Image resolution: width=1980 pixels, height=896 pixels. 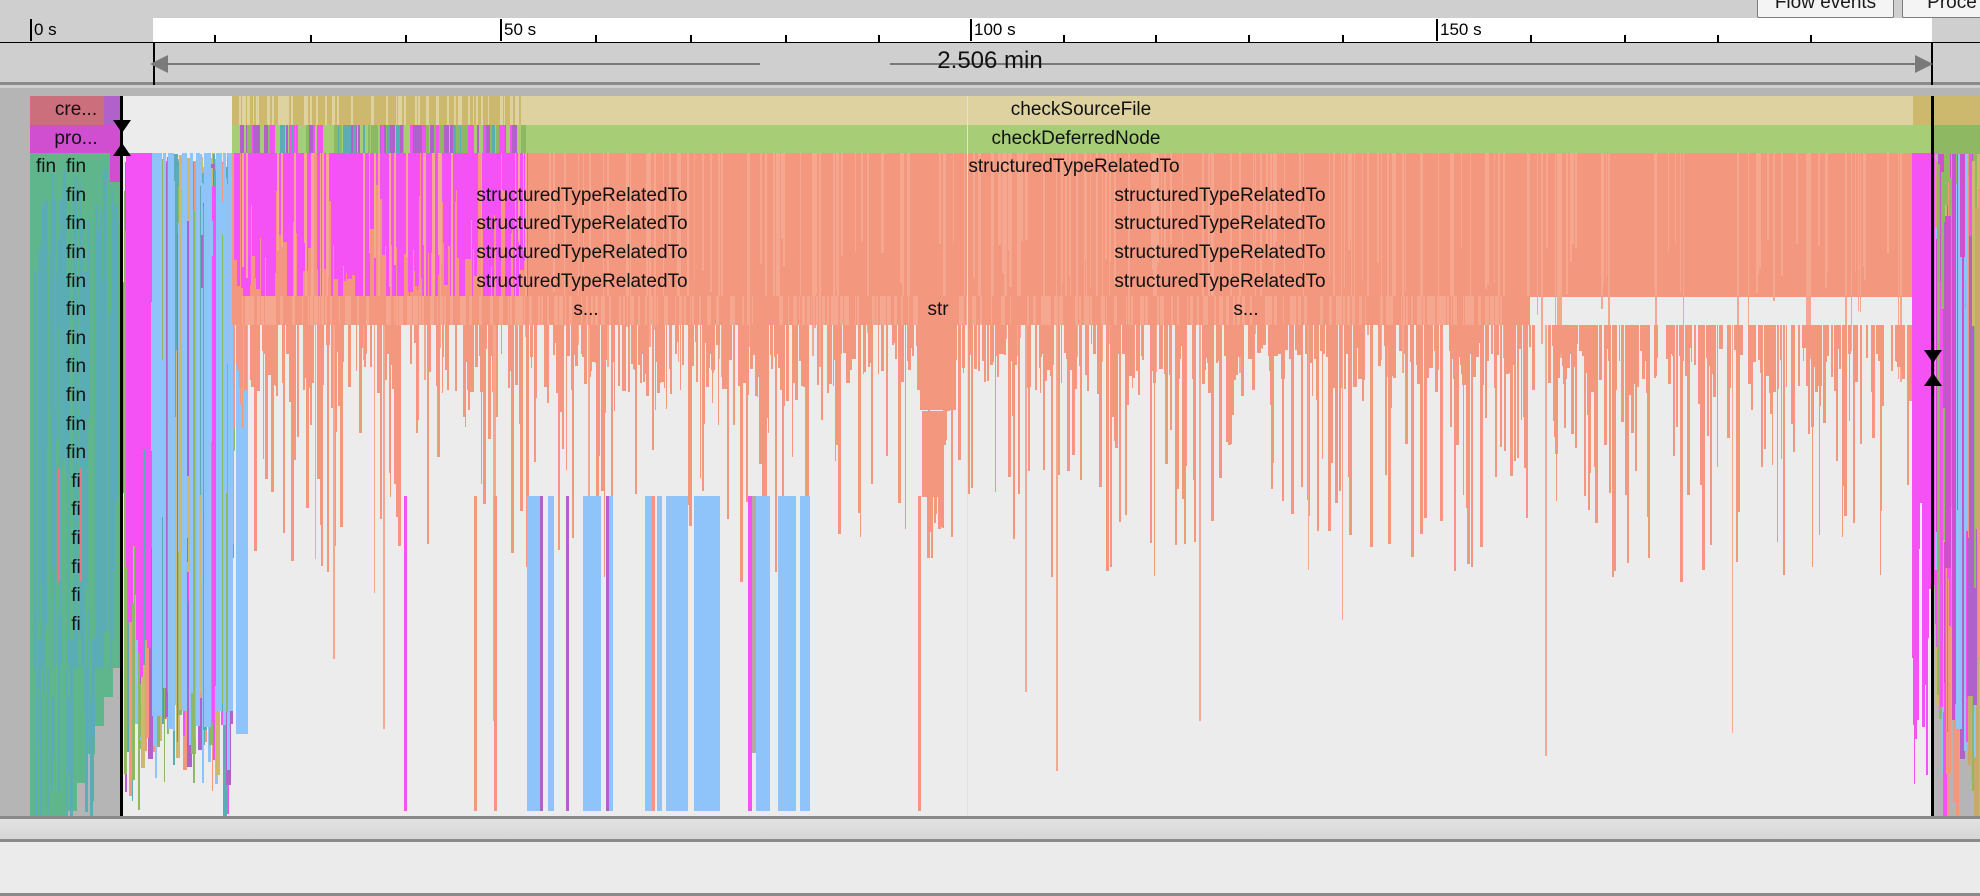 What do you see at coordinates (76, 282) in the screenshot?
I see `left-fin-label-5: fin` at bounding box center [76, 282].